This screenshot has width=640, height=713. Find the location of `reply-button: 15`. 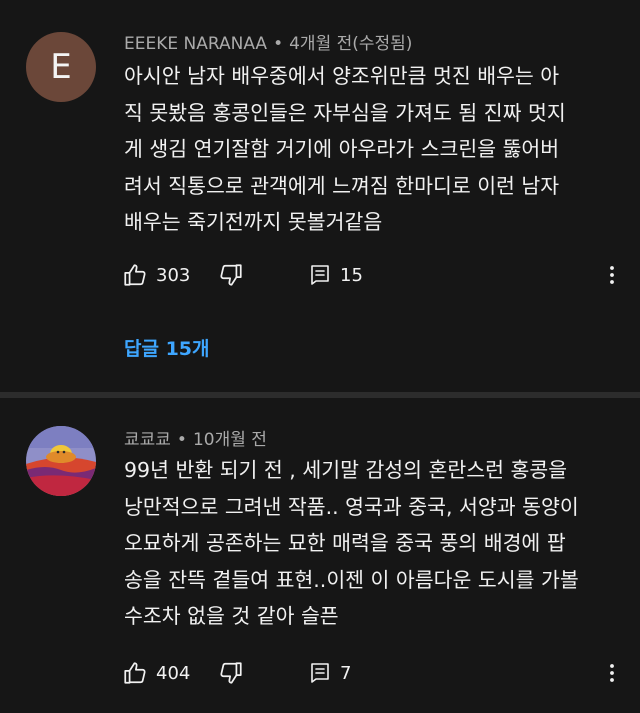

reply-button: 15 is located at coordinates (335, 275).